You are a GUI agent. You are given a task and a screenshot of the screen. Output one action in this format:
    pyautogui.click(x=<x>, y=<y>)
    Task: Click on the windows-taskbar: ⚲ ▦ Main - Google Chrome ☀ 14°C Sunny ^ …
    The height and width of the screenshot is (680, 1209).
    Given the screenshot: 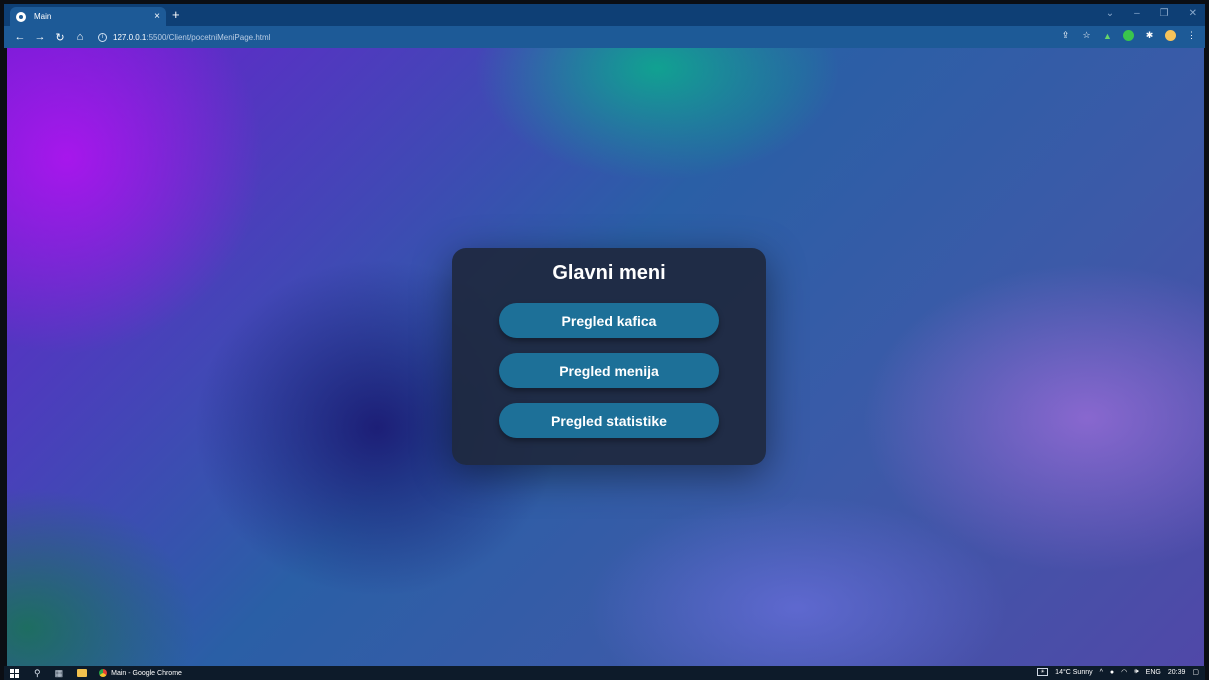 What is the action you would take?
    pyautogui.click(x=604, y=673)
    